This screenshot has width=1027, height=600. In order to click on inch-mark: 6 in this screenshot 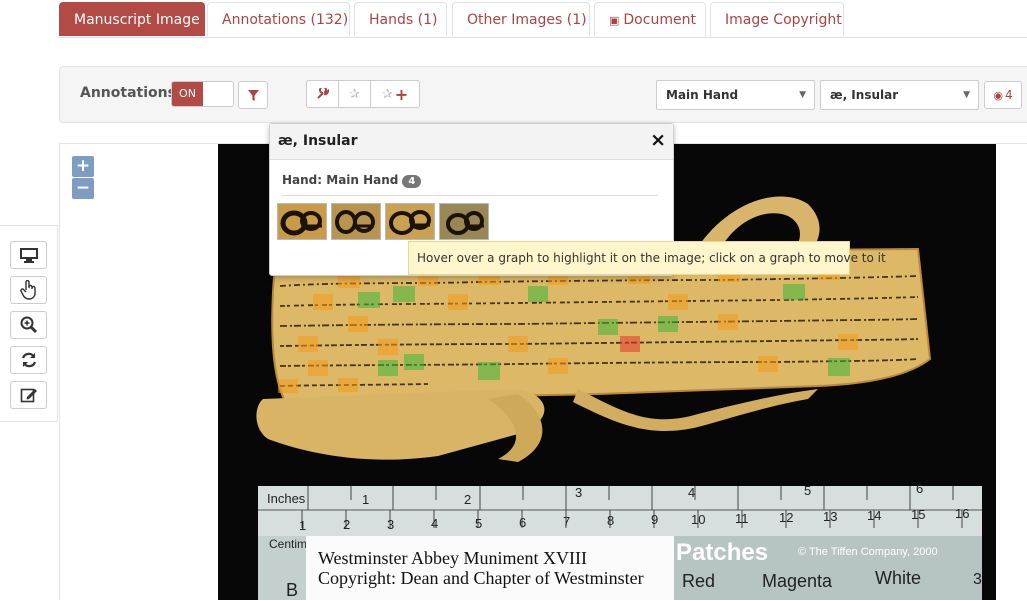, I will do `click(919, 488)`.